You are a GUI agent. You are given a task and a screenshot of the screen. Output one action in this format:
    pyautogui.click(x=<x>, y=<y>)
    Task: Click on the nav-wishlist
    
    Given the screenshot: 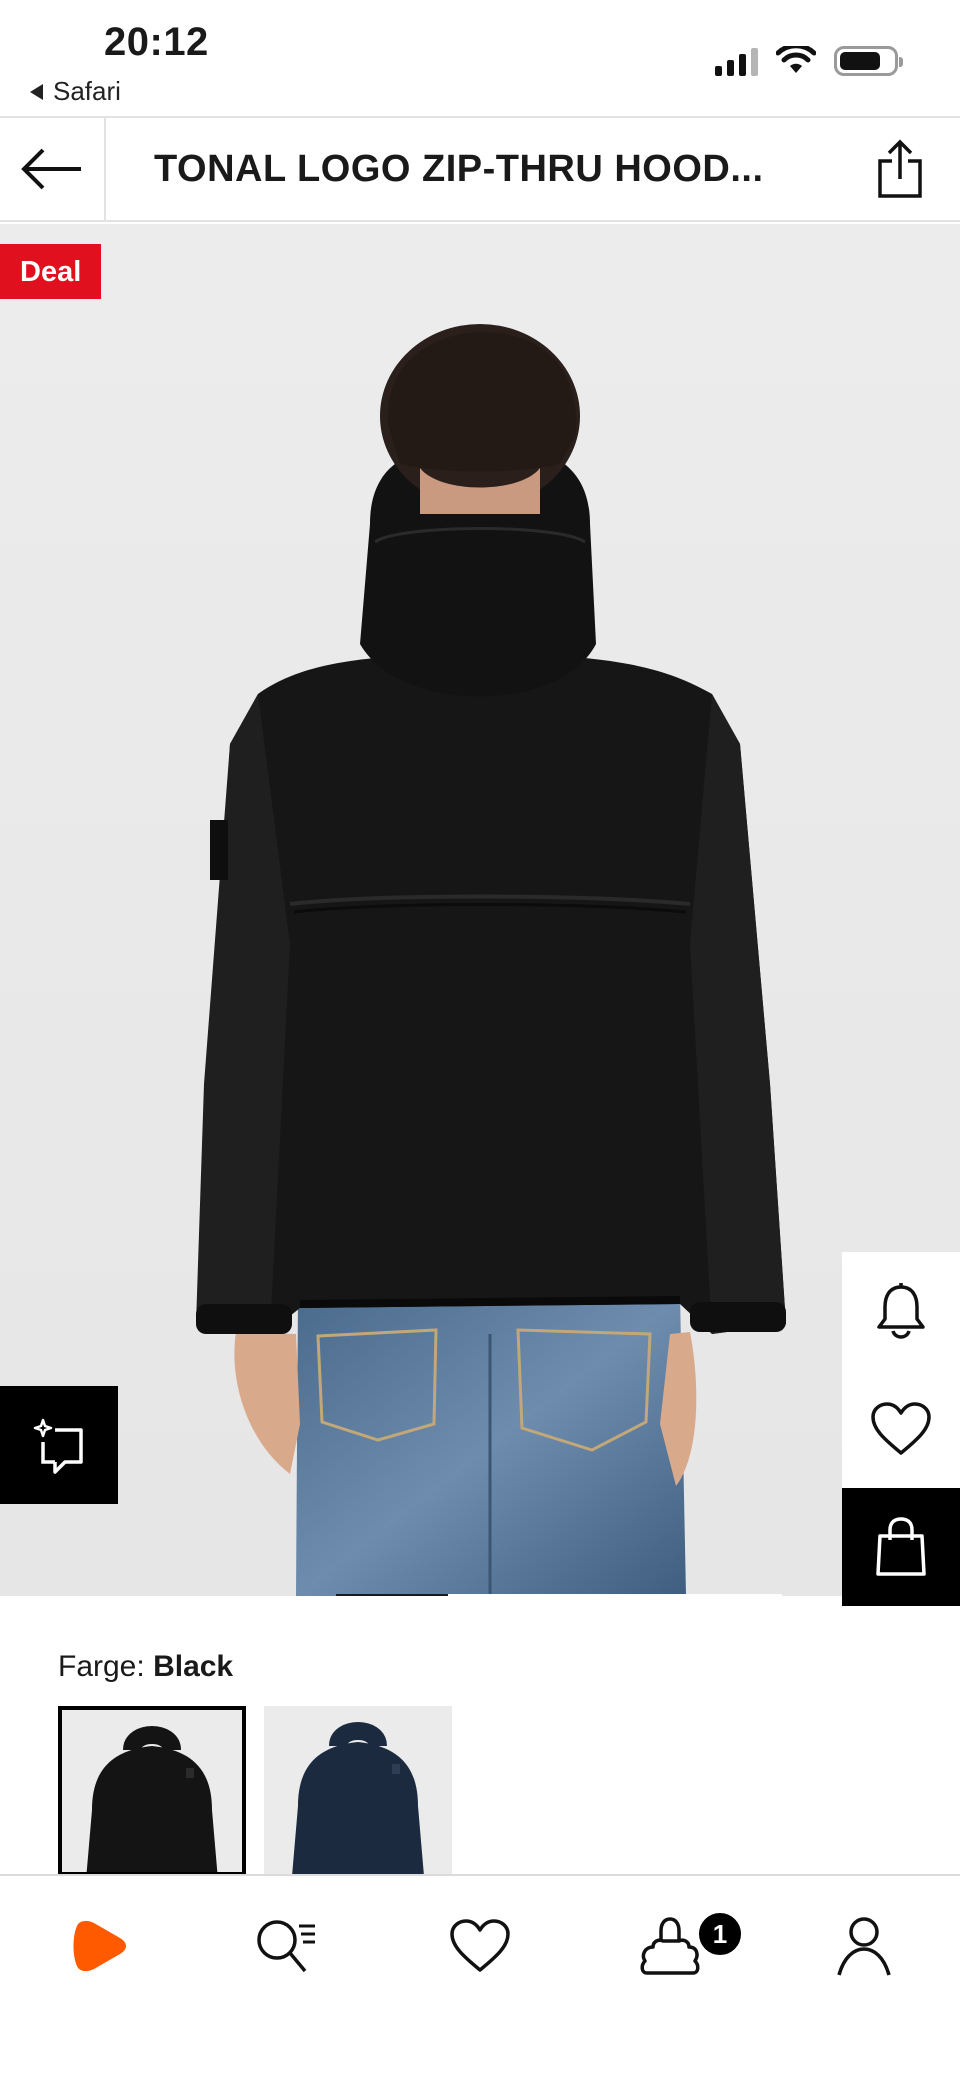 What is the action you would take?
    pyautogui.click(x=480, y=1946)
    